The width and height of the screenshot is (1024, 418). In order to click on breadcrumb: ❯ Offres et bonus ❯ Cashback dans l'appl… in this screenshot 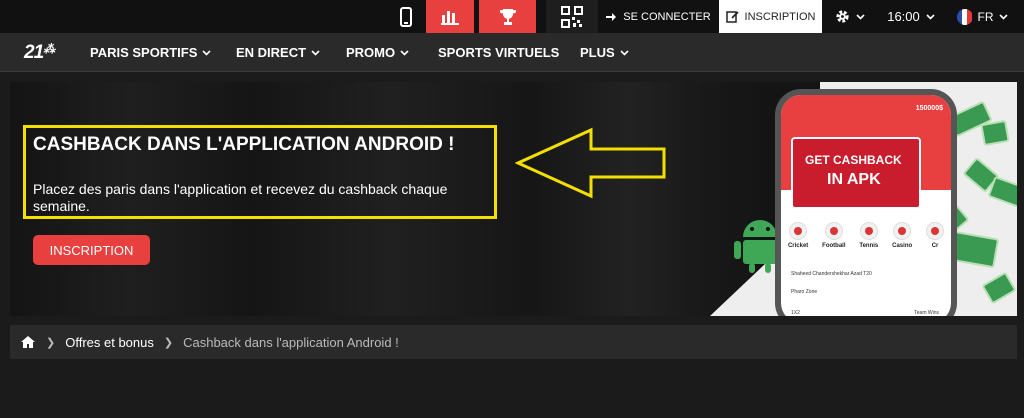, I will do `click(513, 342)`.